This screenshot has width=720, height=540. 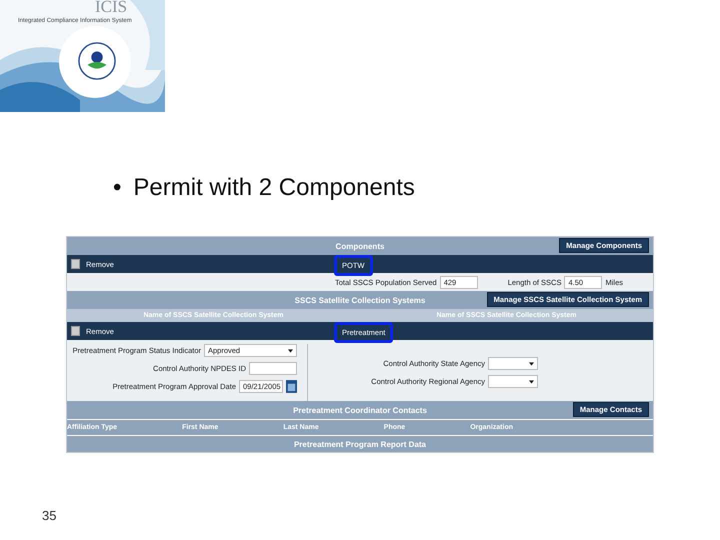 I want to click on input-field, so click(x=273, y=368).